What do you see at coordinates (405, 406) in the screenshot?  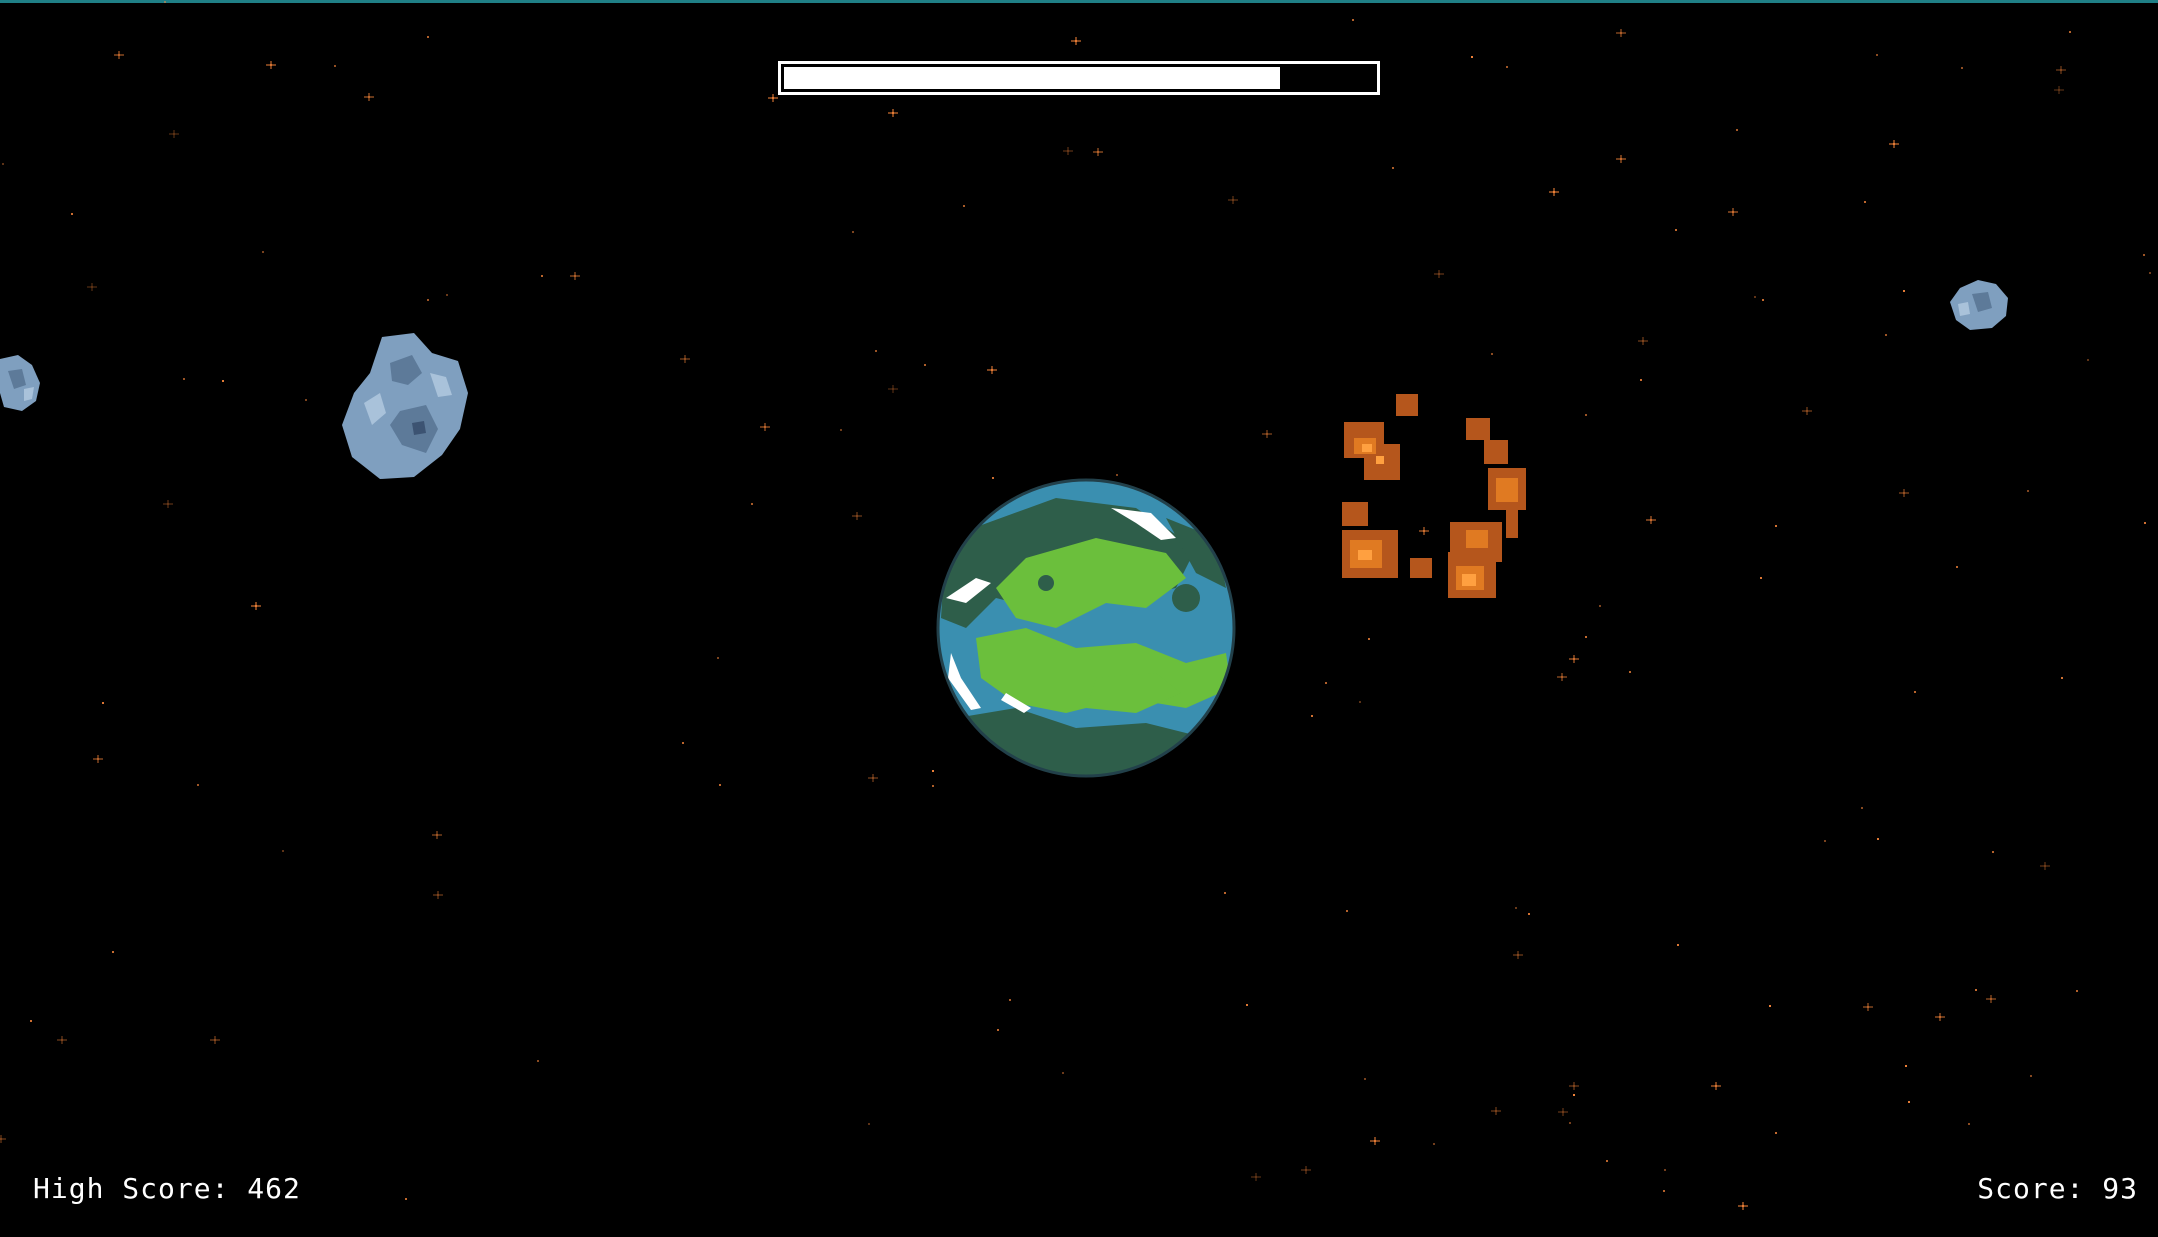 I see `asteroid-large-icon` at bounding box center [405, 406].